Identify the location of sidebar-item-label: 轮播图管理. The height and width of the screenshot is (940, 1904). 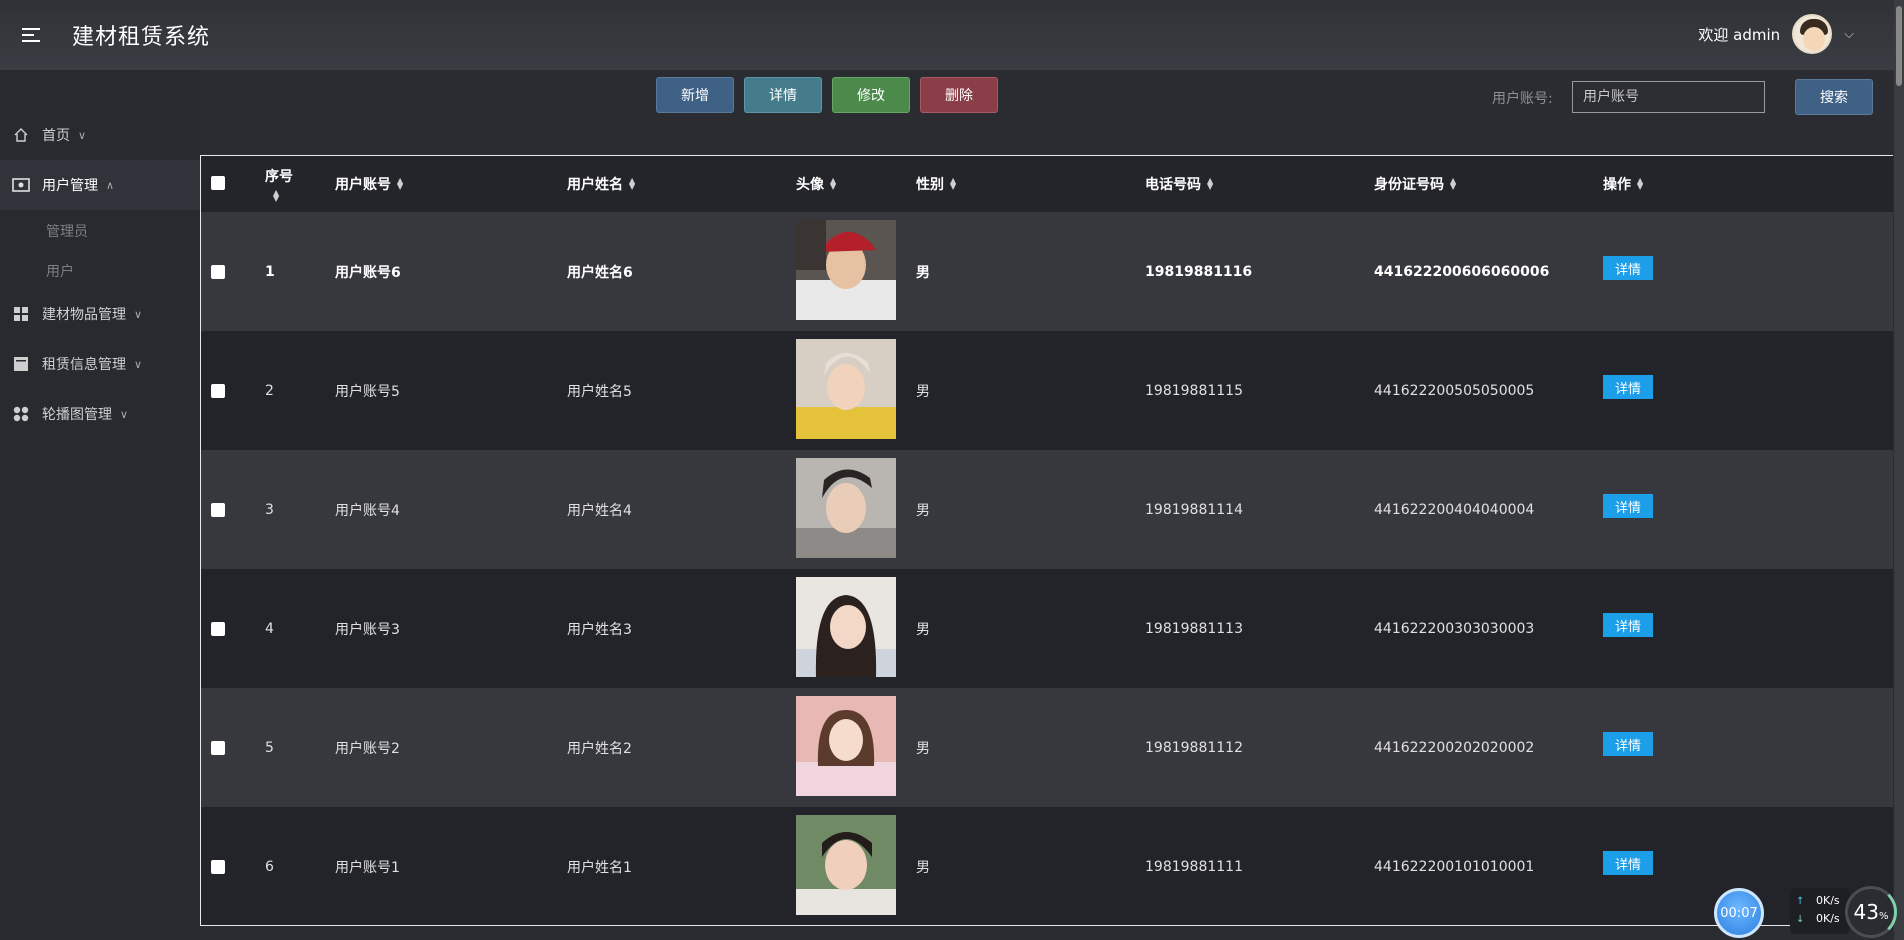
(77, 415).